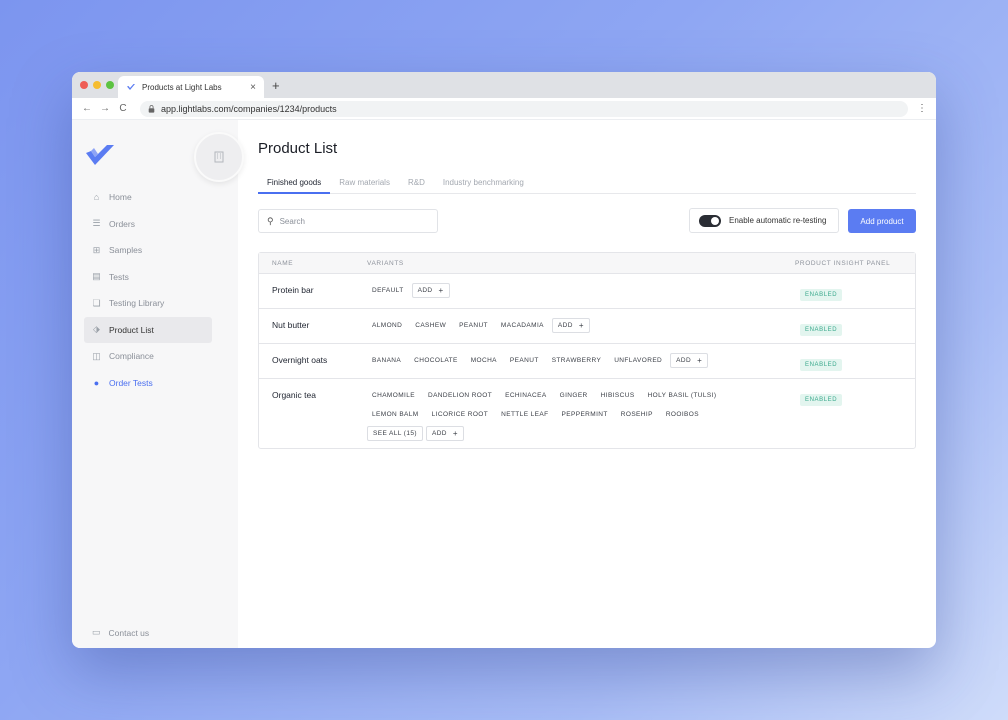 The width and height of the screenshot is (1008, 720). I want to click on sidebar-item-label: Tests, so click(119, 276).